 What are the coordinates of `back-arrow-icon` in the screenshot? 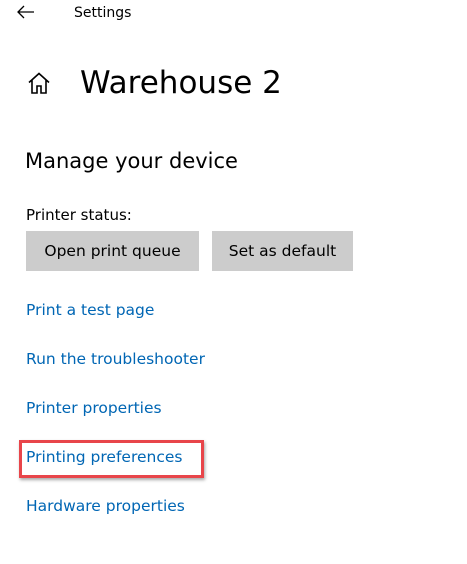 It's located at (25, 12).